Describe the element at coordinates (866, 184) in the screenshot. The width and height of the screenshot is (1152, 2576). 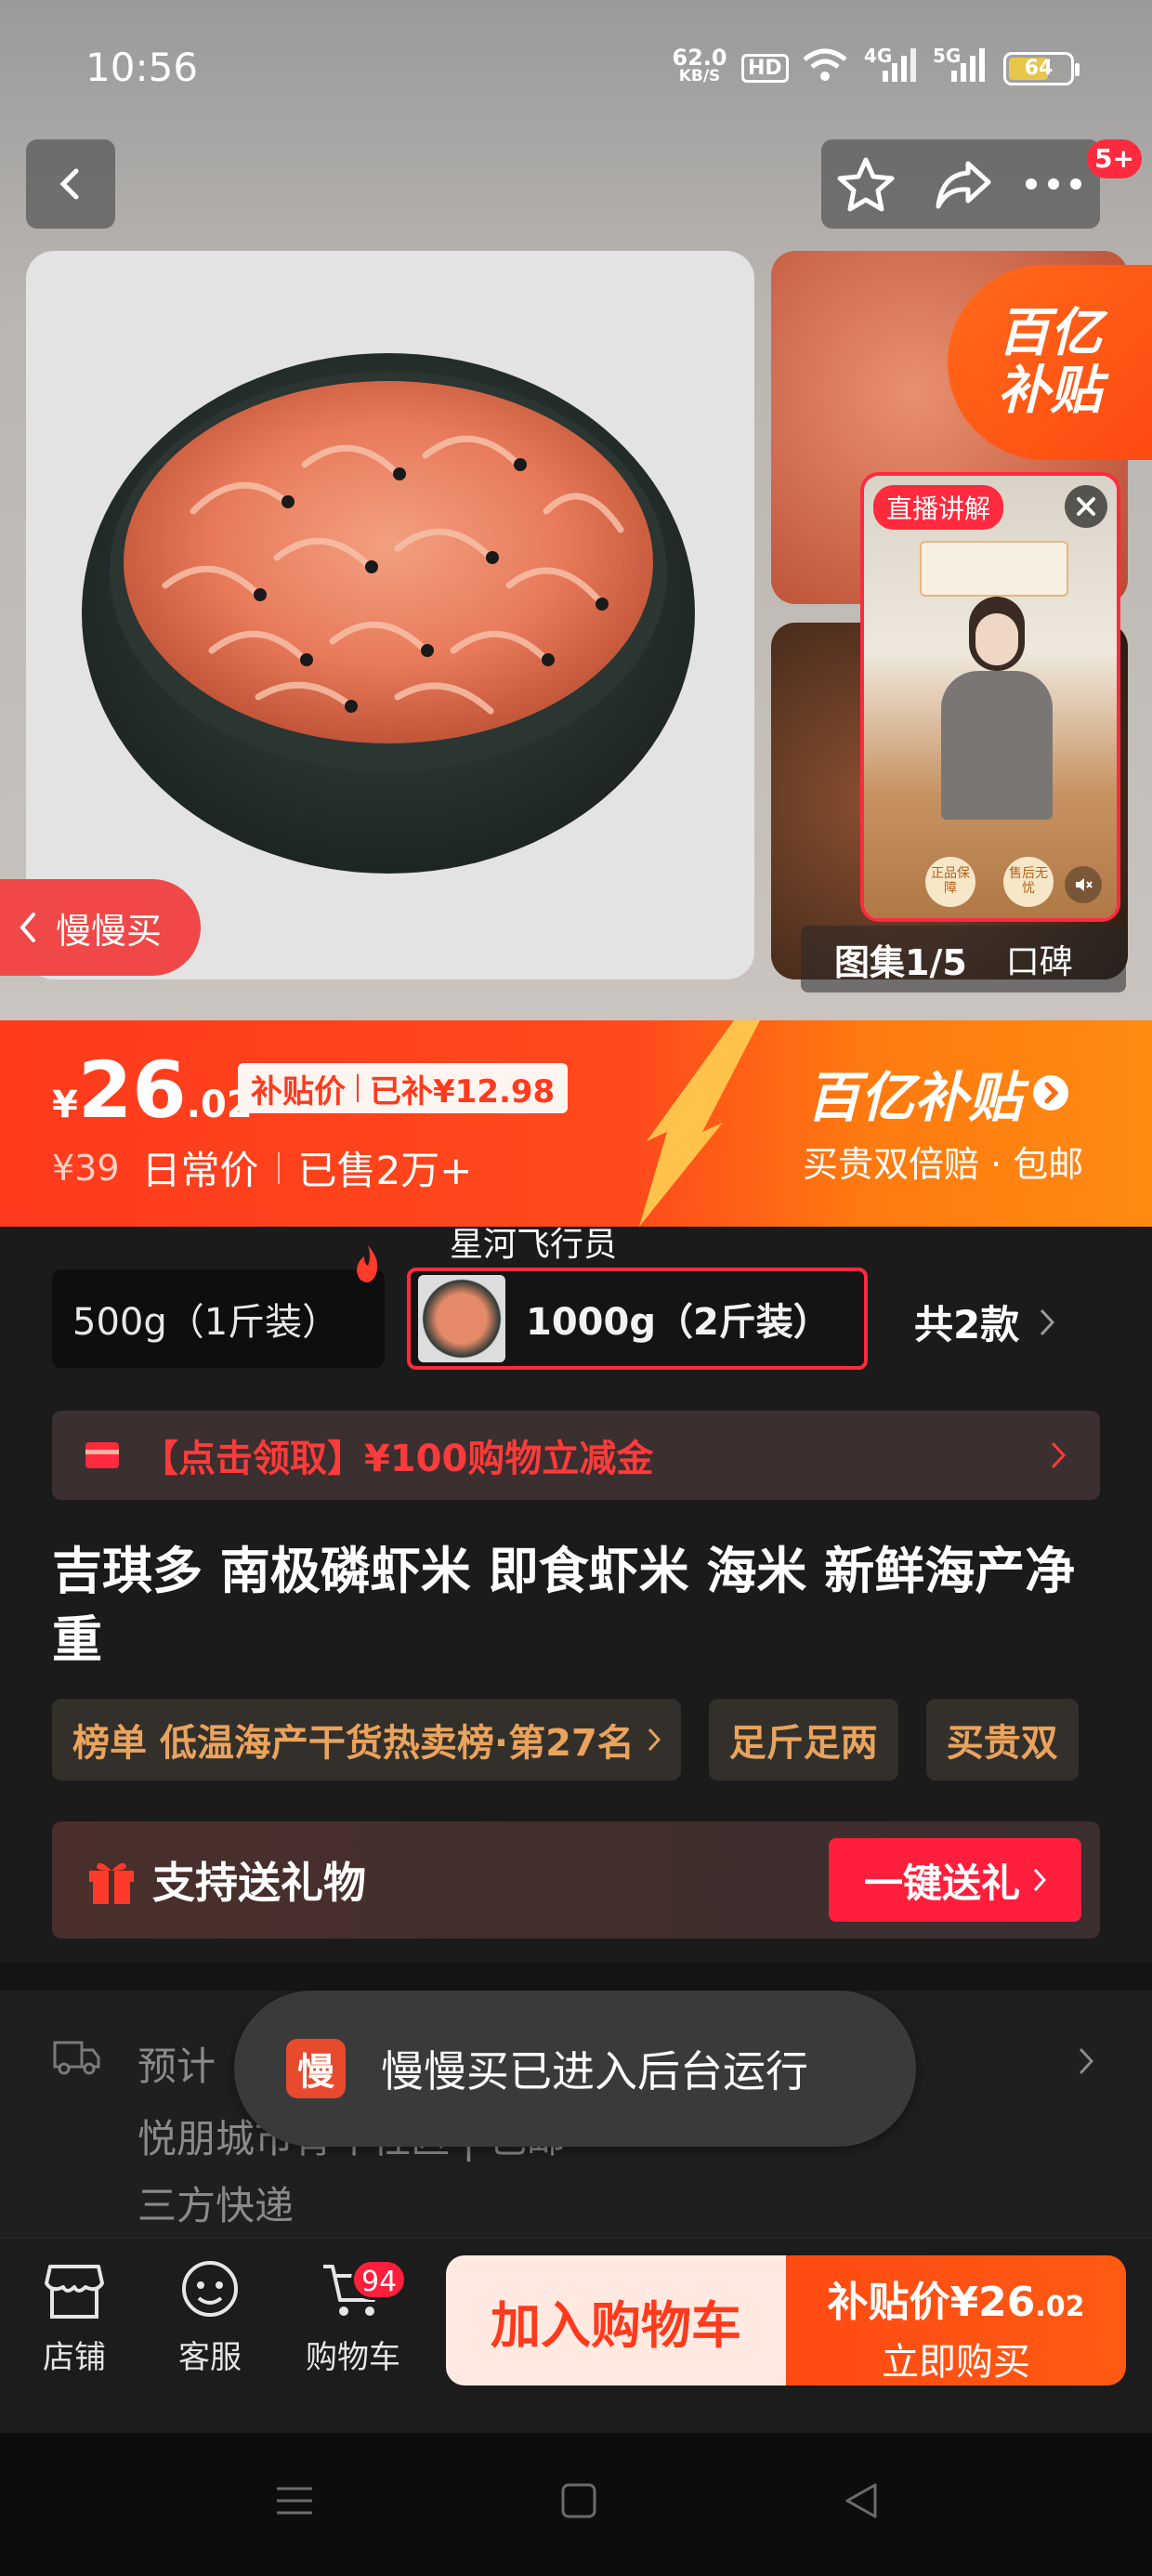
I see `star-favorite-icon` at that location.